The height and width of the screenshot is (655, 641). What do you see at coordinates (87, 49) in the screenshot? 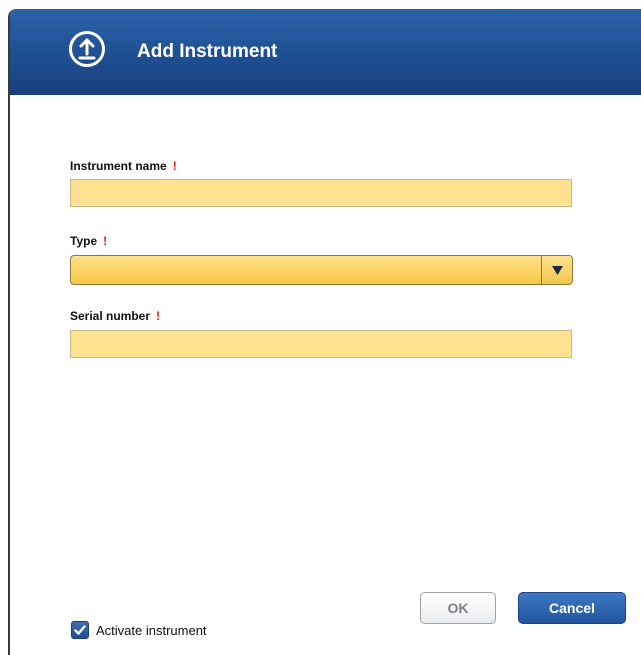
I see `upload-circle-icon` at bounding box center [87, 49].